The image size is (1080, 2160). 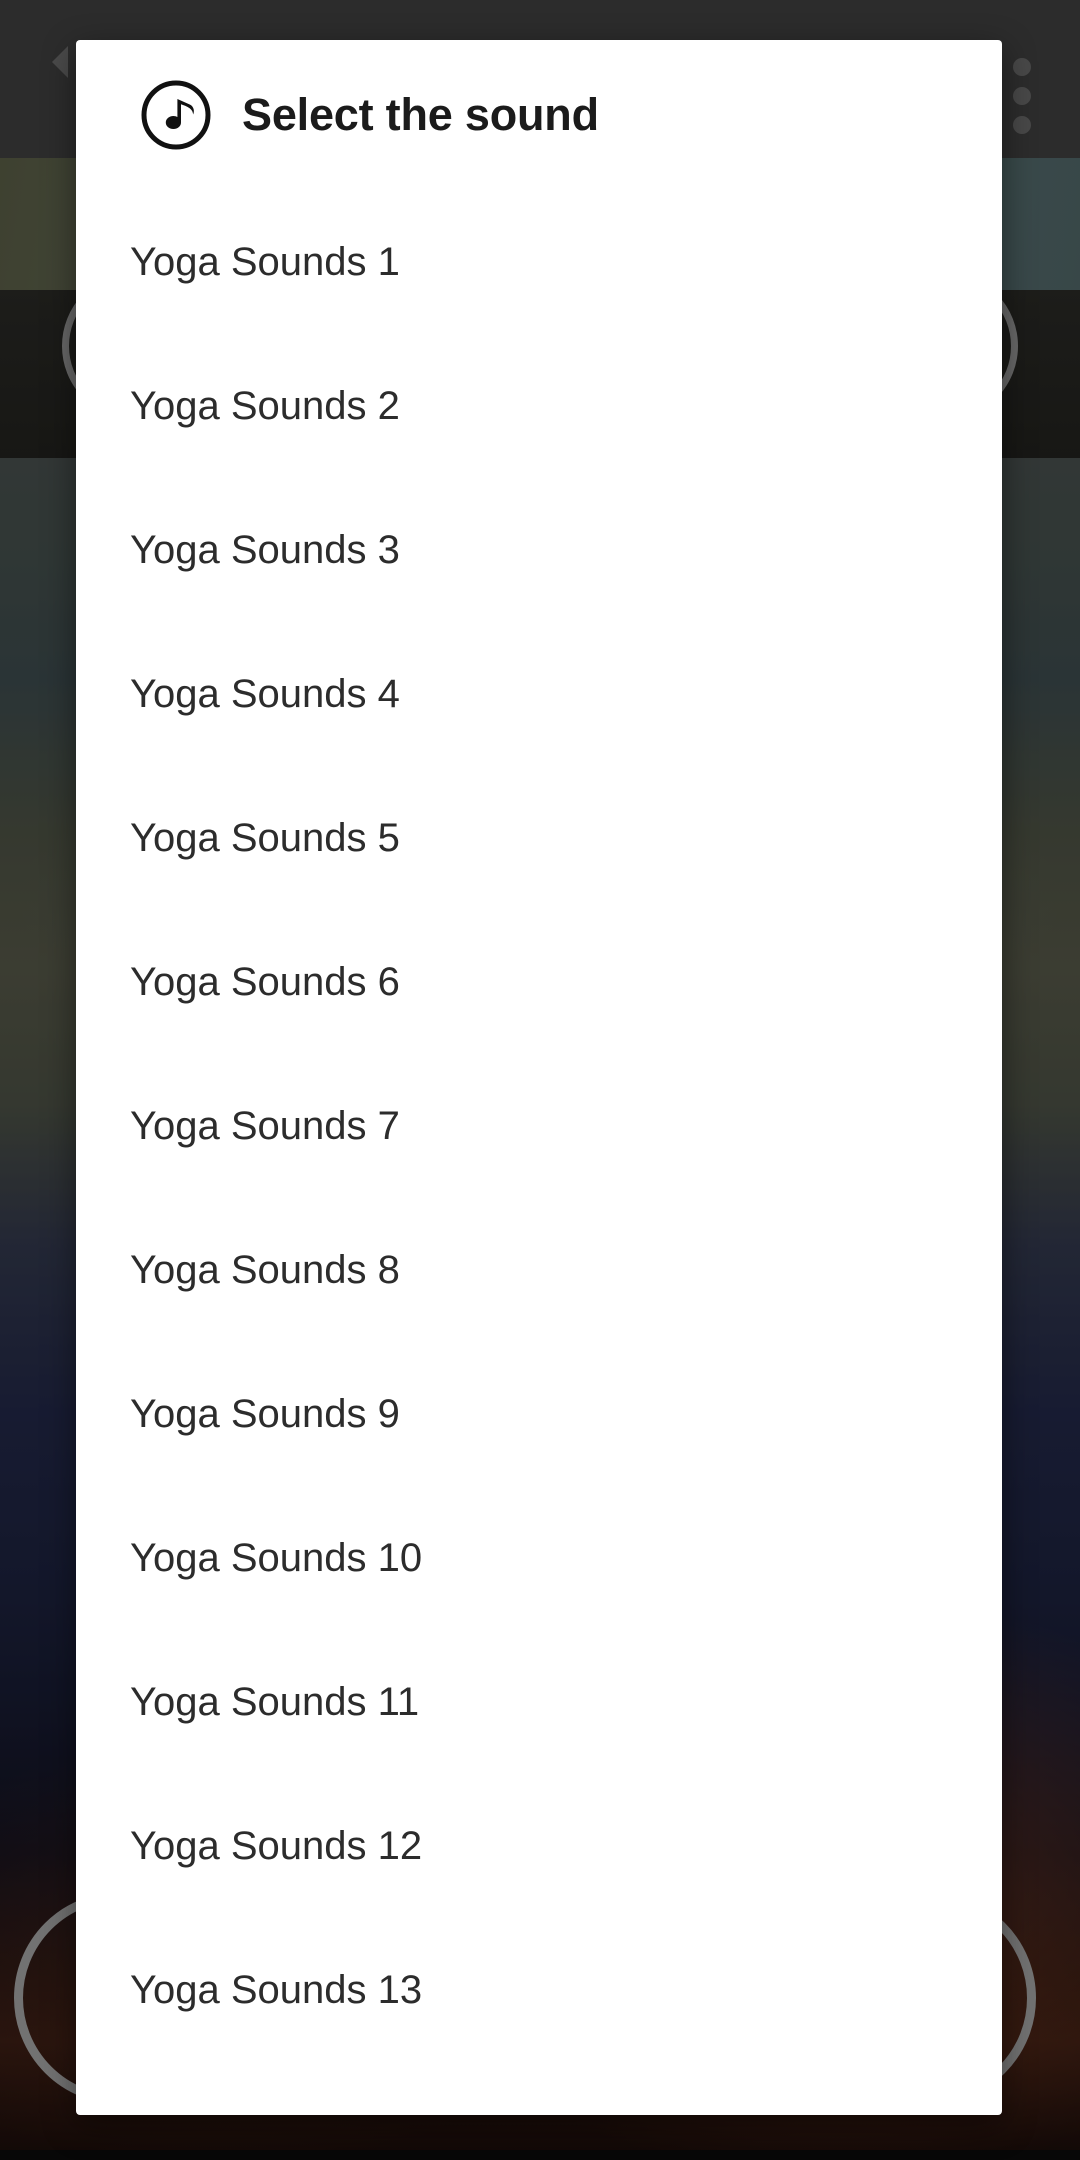 What do you see at coordinates (275, 1701) in the screenshot?
I see `list-item-label: Yoga Sounds 11` at bounding box center [275, 1701].